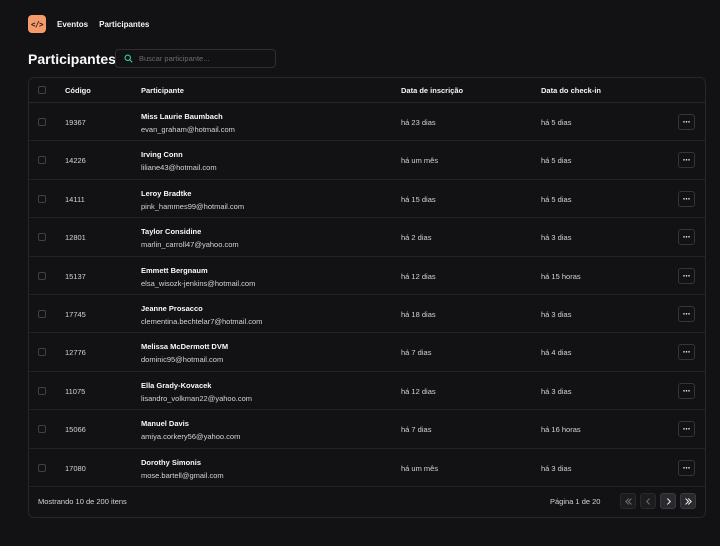 The height and width of the screenshot is (546, 720). Describe the element at coordinates (162, 155) in the screenshot. I see `row-participant-name: Irving Conn` at that location.